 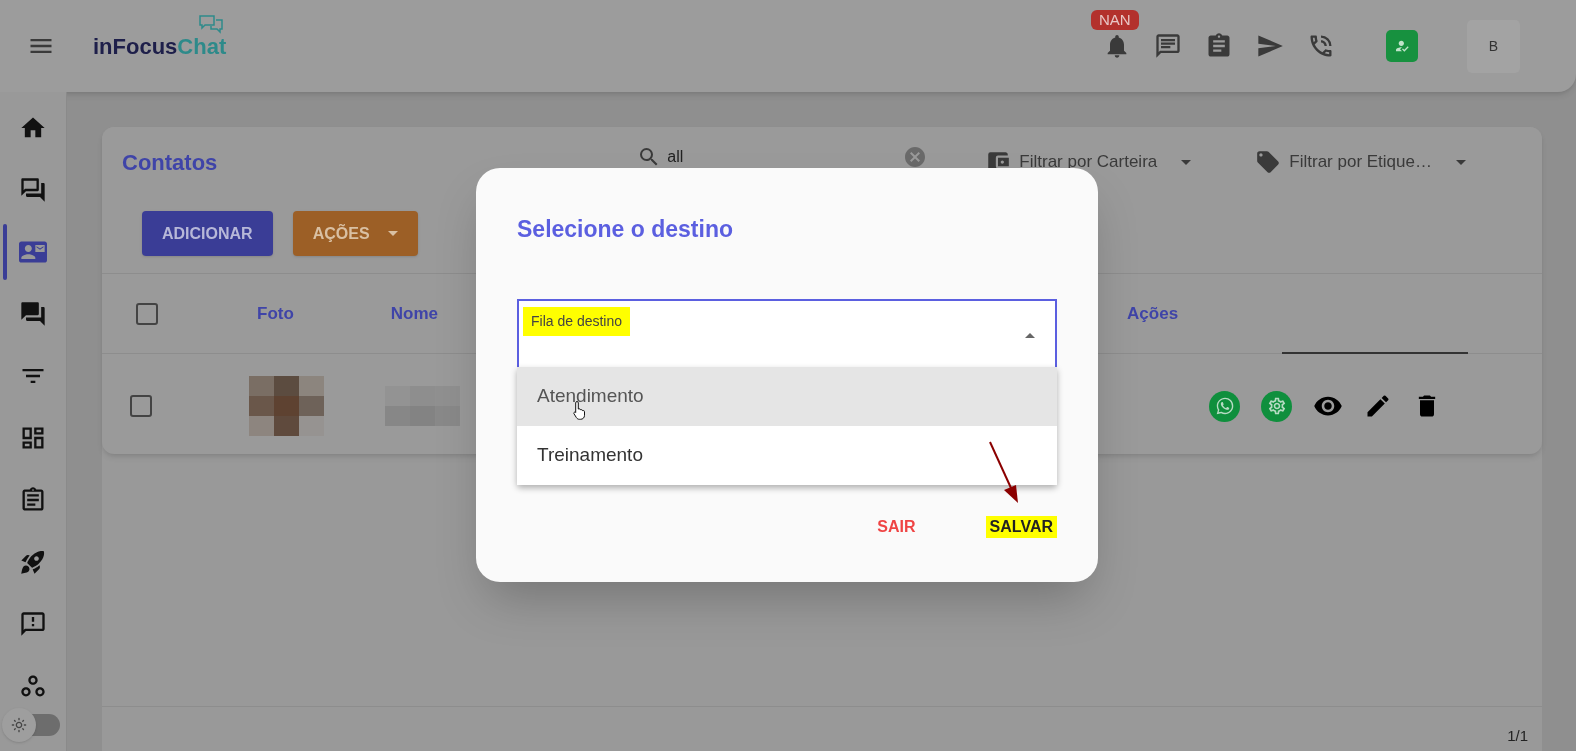 I want to click on gear-icon, so click(x=1276, y=406).